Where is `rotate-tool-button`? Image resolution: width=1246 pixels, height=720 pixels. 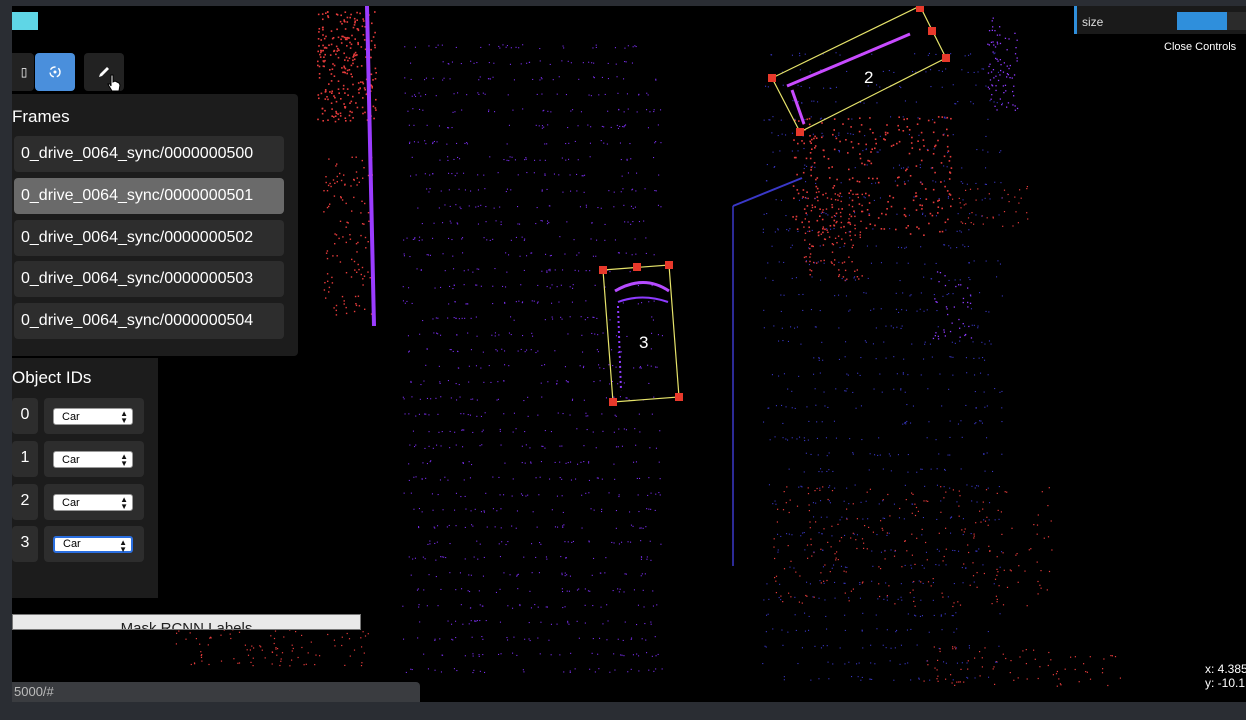 rotate-tool-button is located at coordinates (55, 72).